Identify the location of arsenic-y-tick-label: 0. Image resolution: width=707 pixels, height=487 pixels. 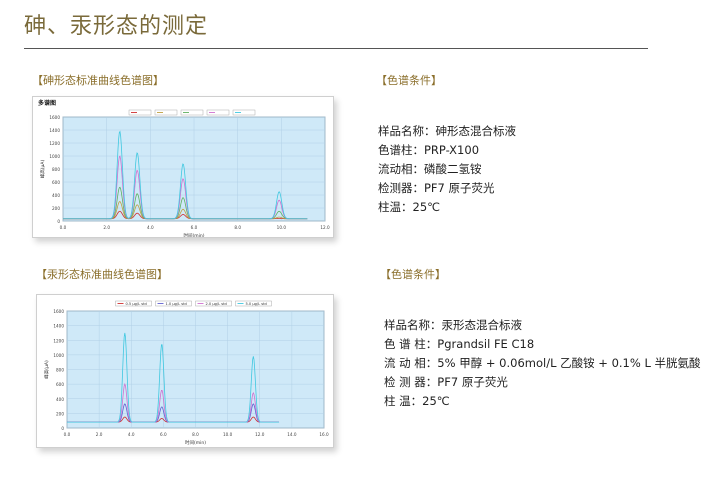
(58, 221).